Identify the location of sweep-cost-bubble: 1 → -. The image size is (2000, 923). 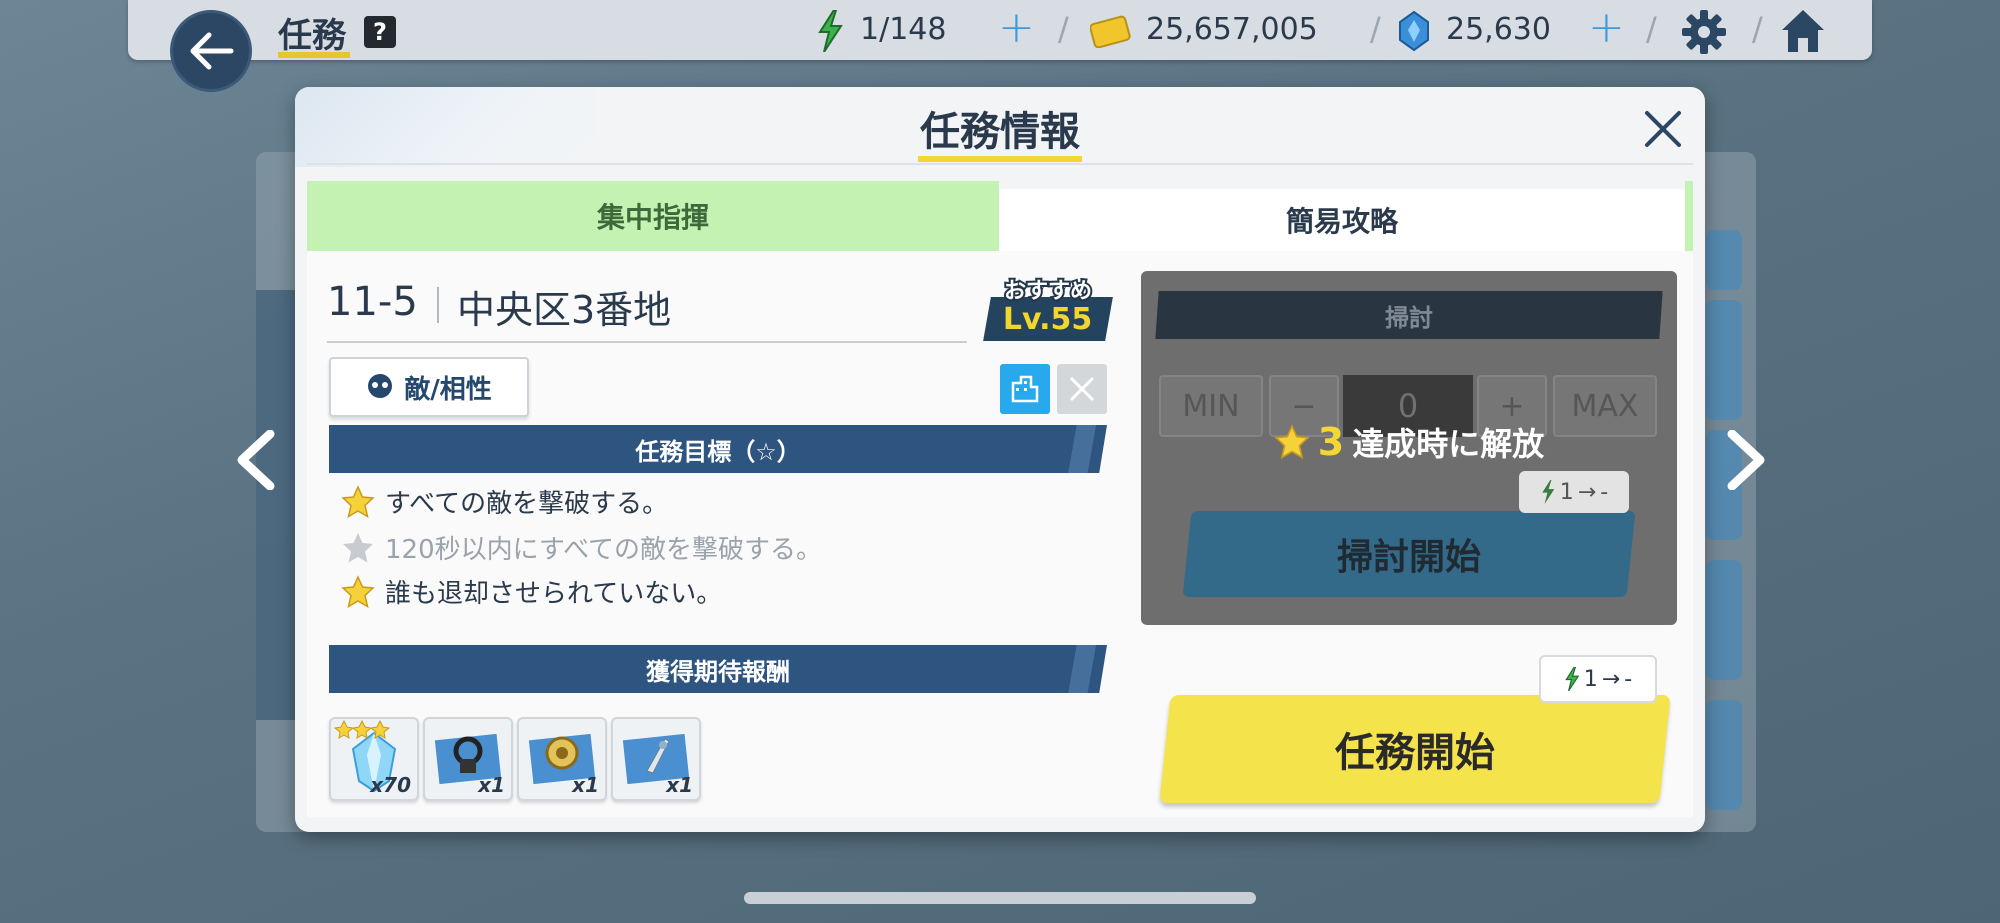
(1574, 492).